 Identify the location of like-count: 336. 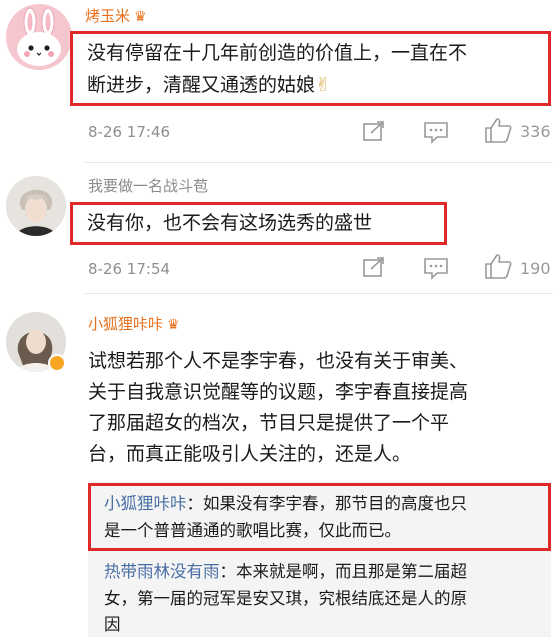
(535, 131).